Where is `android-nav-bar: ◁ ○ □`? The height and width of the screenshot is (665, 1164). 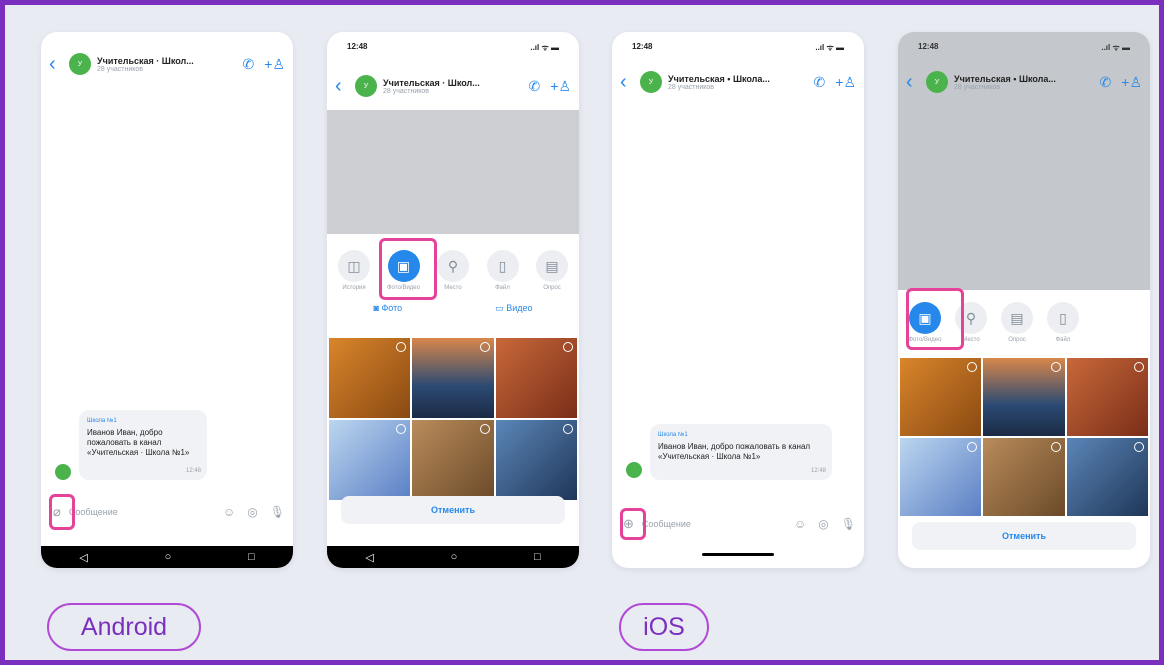 android-nav-bar: ◁ ○ □ is located at coordinates (453, 557).